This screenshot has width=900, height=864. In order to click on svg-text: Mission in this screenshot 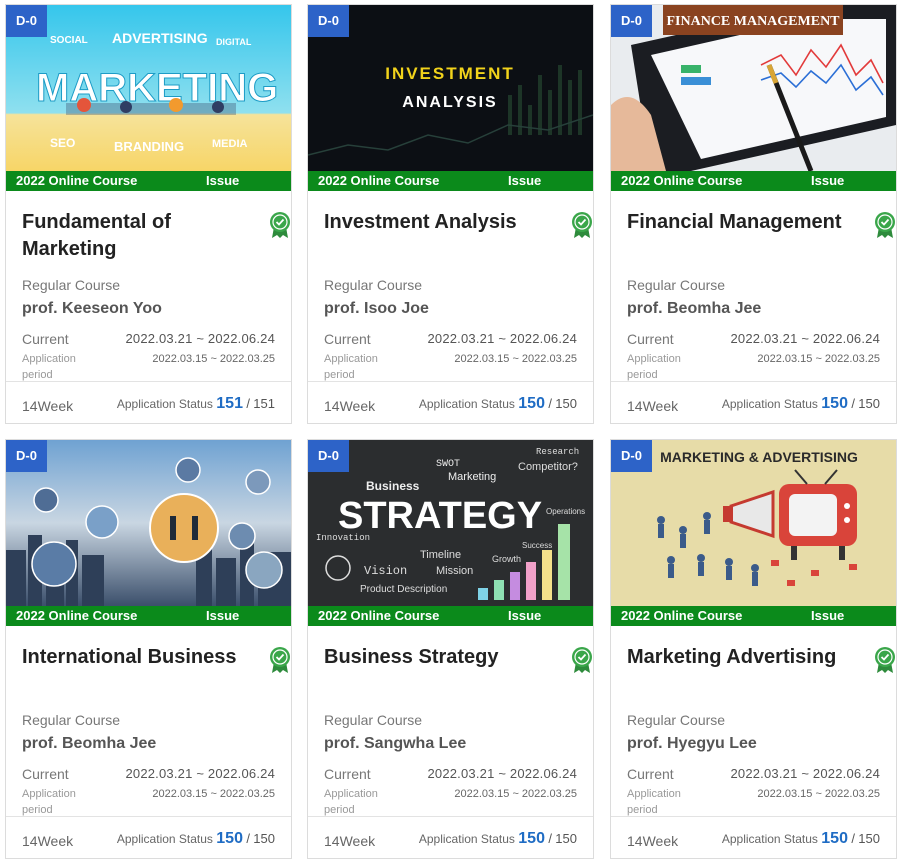, I will do `click(454, 571)`.